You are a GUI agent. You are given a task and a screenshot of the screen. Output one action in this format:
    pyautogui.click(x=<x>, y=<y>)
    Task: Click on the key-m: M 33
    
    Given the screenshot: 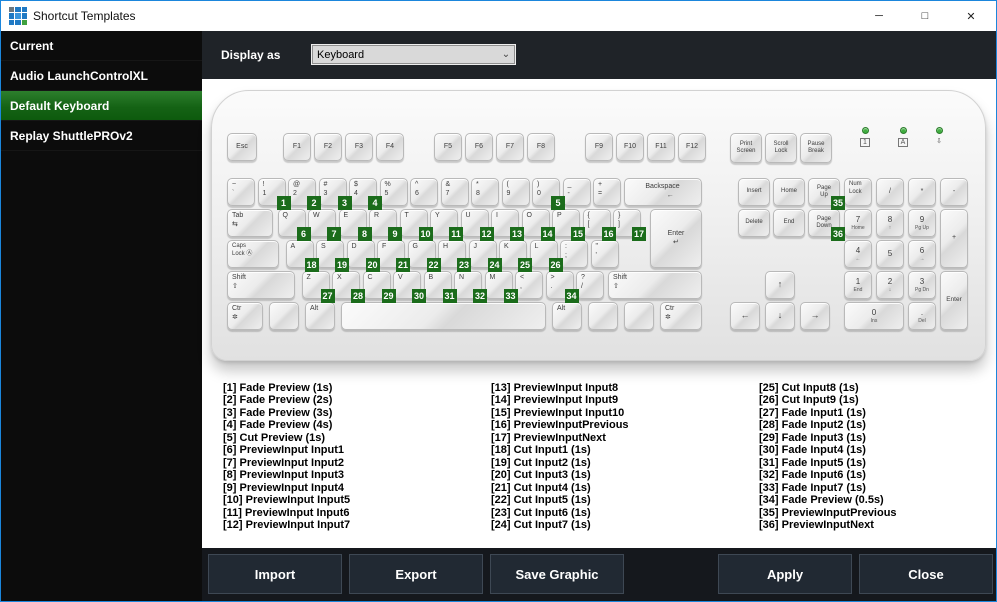 What is the action you would take?
    pyautogui.click(x=501, y=287)
    